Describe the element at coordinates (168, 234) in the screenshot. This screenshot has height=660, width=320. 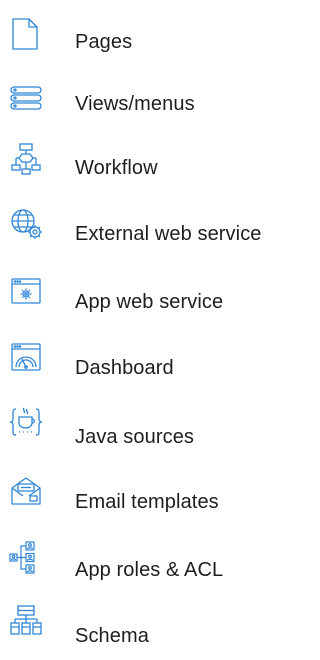
I see `menu-item-label: External web service` at that location.